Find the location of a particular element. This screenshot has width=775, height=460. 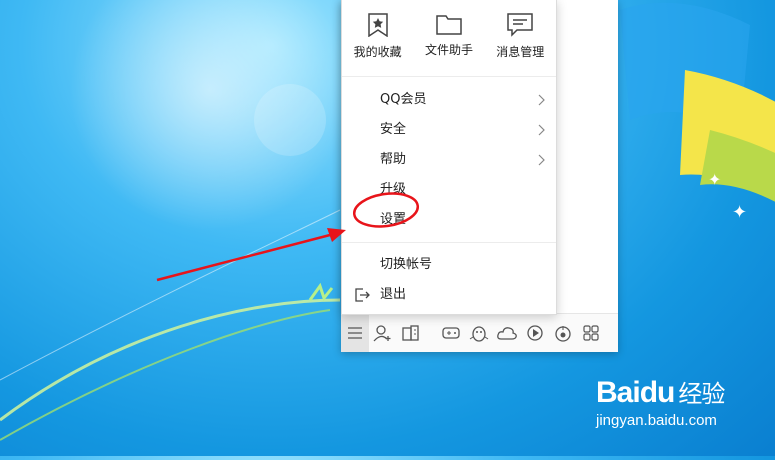

menu-item-switch-account: 切换帐号 is located at coordinates (449, 265).